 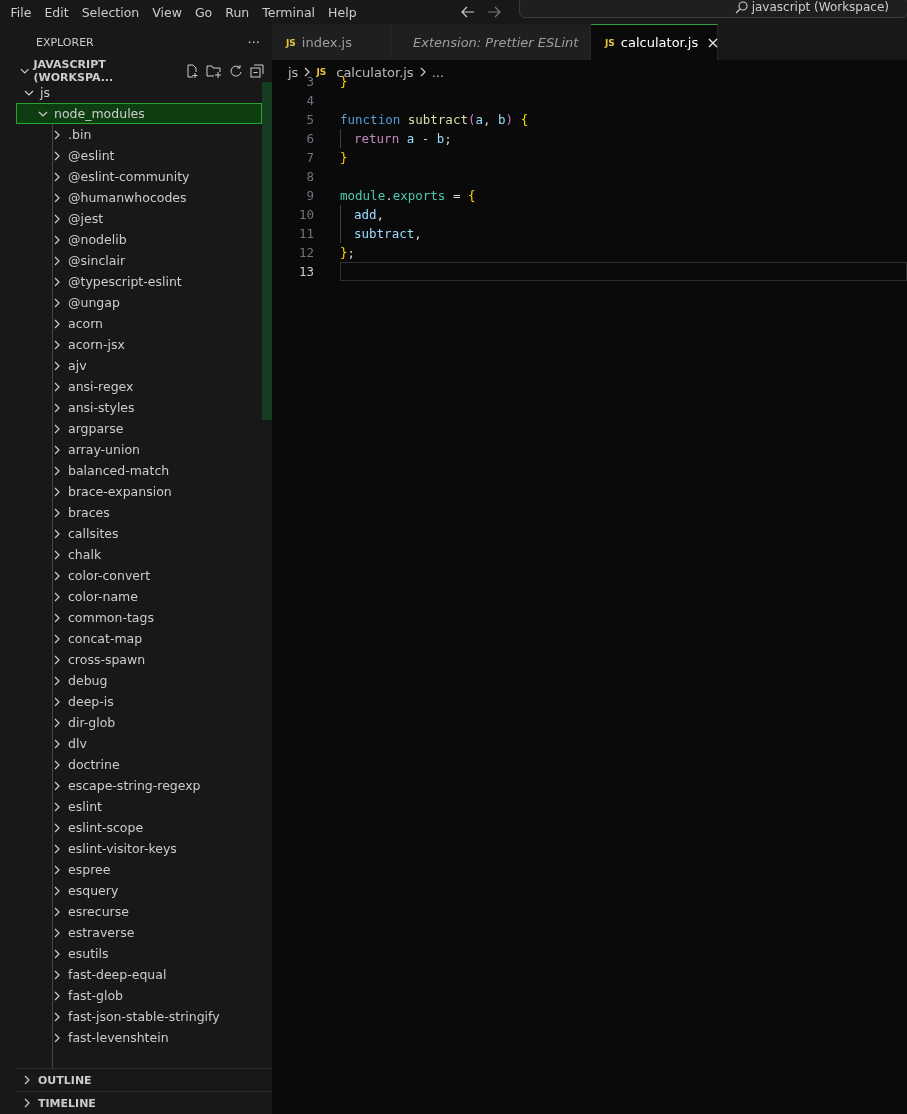 What do you see at coordinates (139, 260) in the screenshot?
I see `tree-item: @sinclair` at bounding box center [139, 260].